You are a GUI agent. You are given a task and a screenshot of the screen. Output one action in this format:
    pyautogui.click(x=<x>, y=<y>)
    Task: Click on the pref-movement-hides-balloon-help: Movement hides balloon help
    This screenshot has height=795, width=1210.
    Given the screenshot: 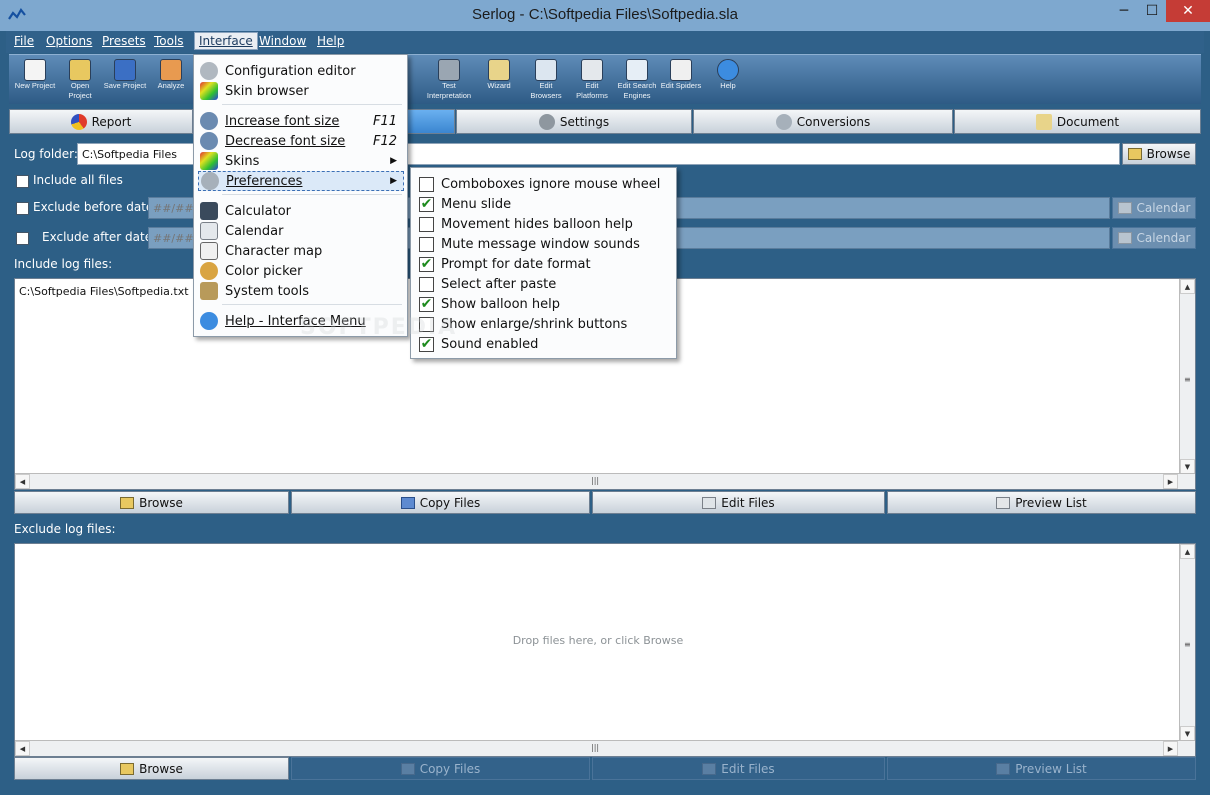 What is the action you would take?
    pyautogui.click(x=526, y=224)
    